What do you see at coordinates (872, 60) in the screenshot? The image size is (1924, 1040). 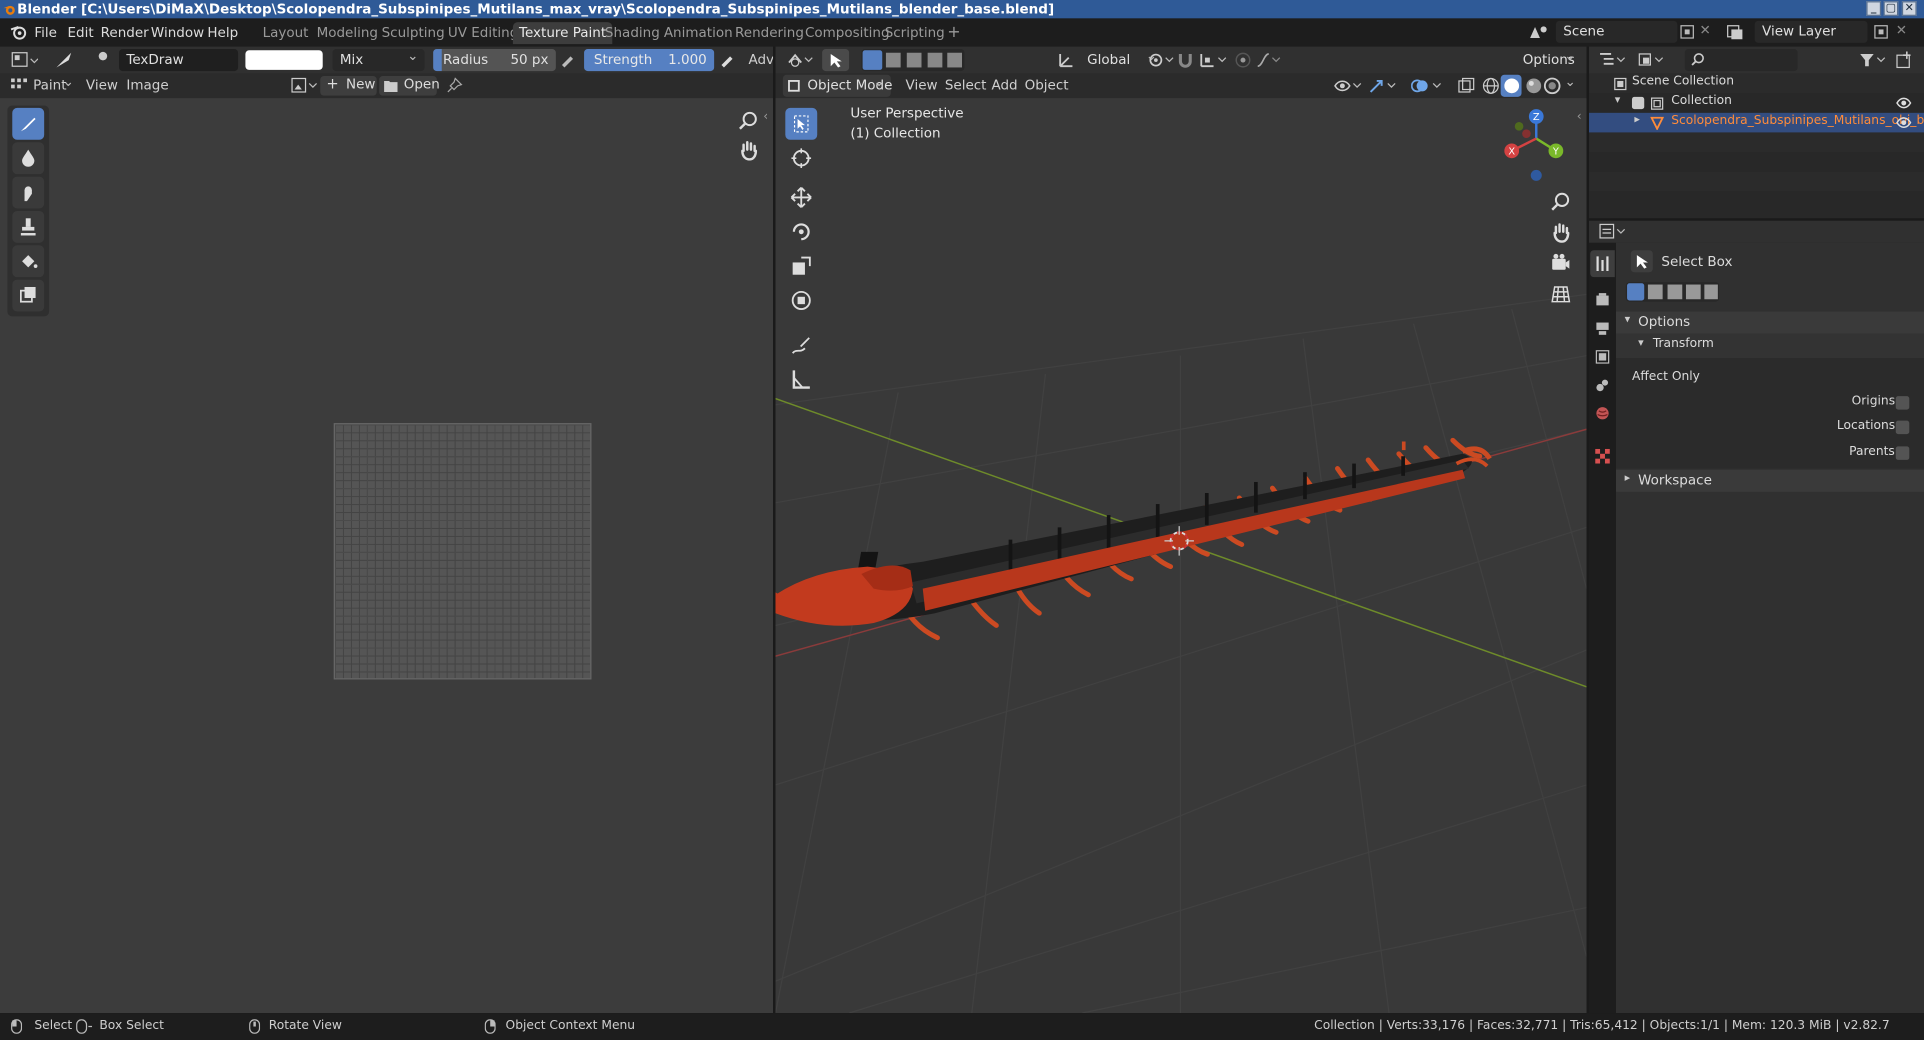 I see `mode-set-button` at bounding box center [872, 60].